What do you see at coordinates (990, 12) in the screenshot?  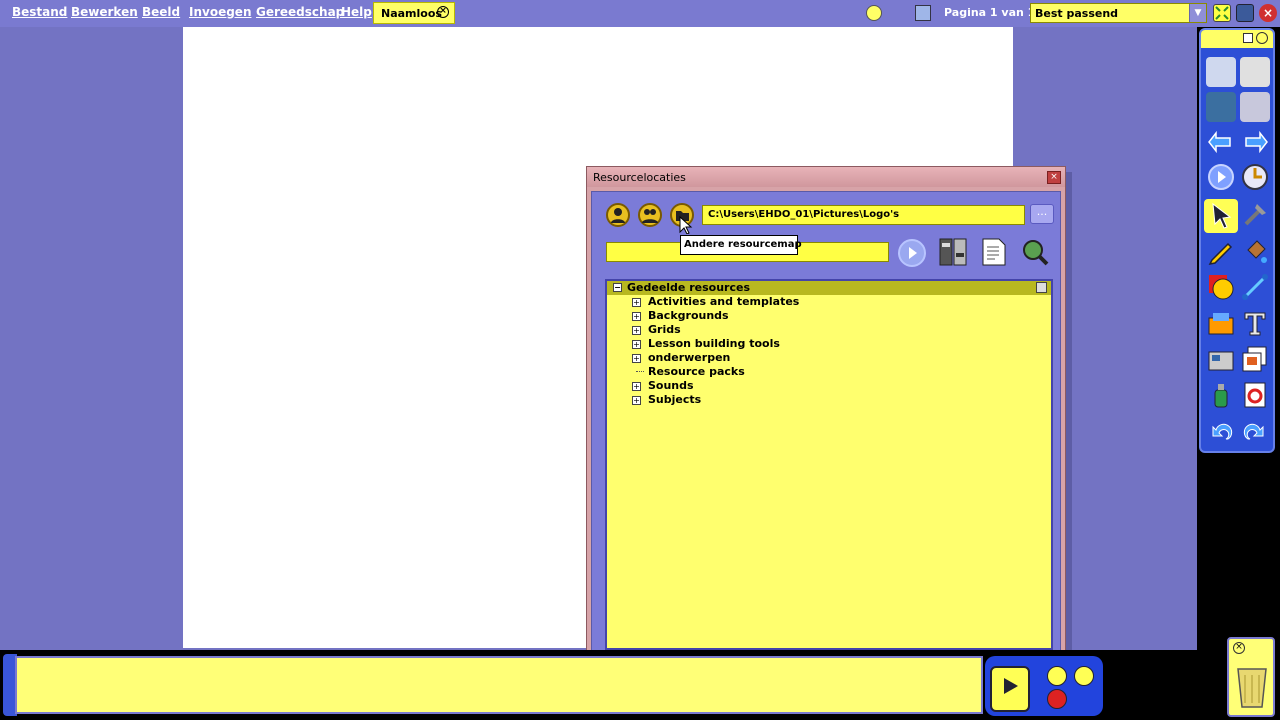 I see `page-label: Pagina 1 van 1` at bounding box center [990, 12].